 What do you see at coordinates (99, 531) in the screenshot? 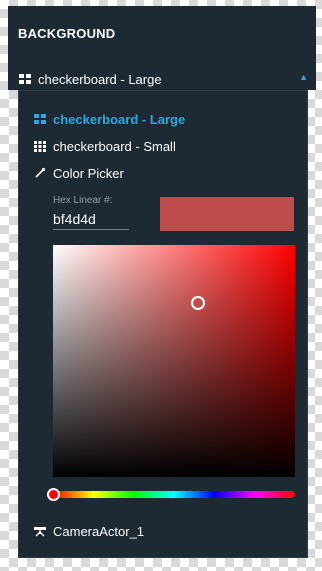
I see `option-label: CameraActor_1` at bounding box center [99, 531].